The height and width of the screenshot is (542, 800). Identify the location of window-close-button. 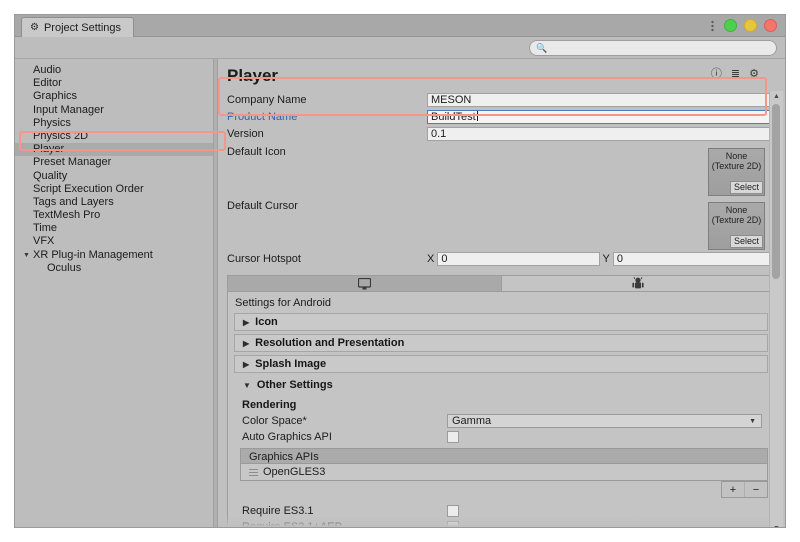
(770, 25).